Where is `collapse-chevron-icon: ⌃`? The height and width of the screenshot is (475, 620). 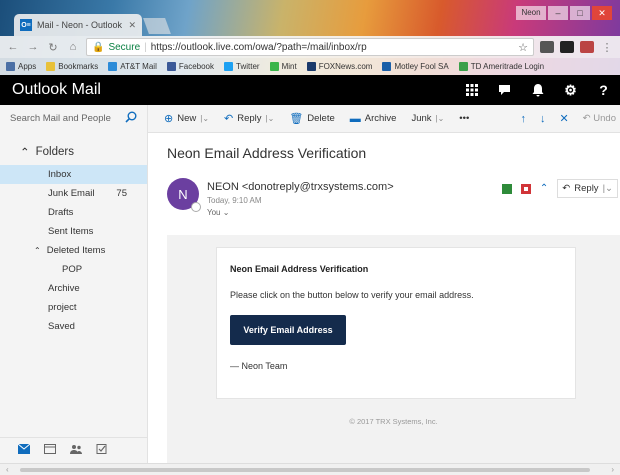
collapse-chevron-icon: ⌃ is located at coordinates (544, 188).